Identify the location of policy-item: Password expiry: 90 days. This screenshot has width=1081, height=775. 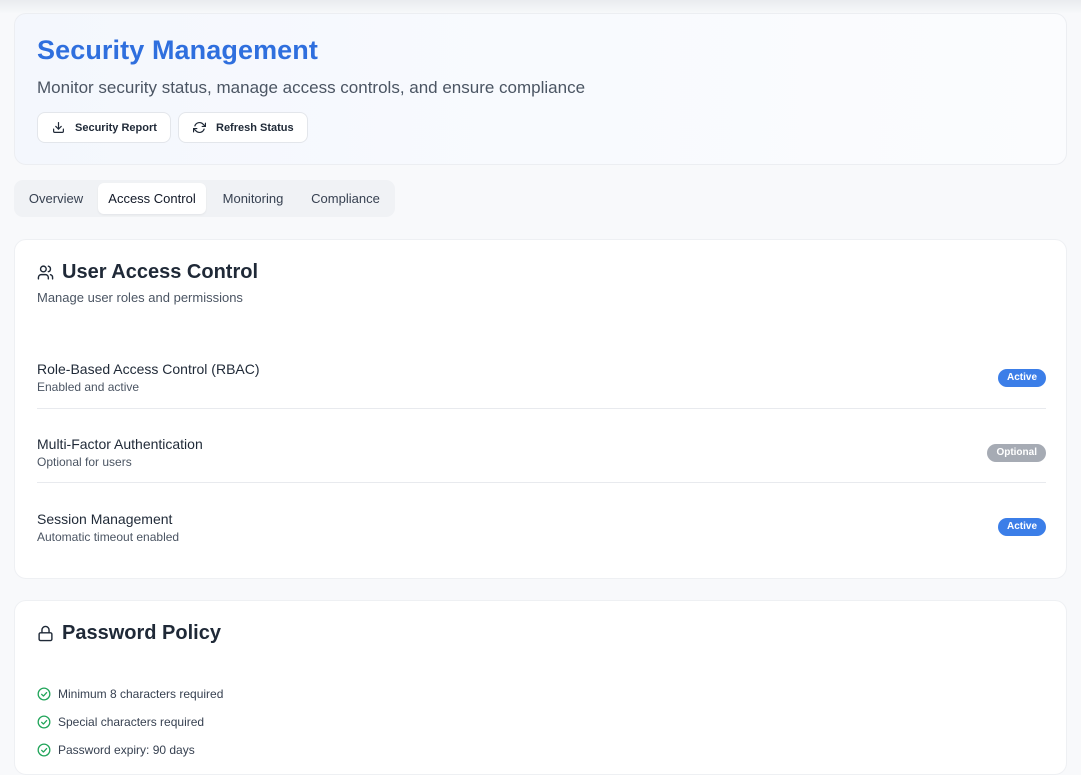
(116, 750).